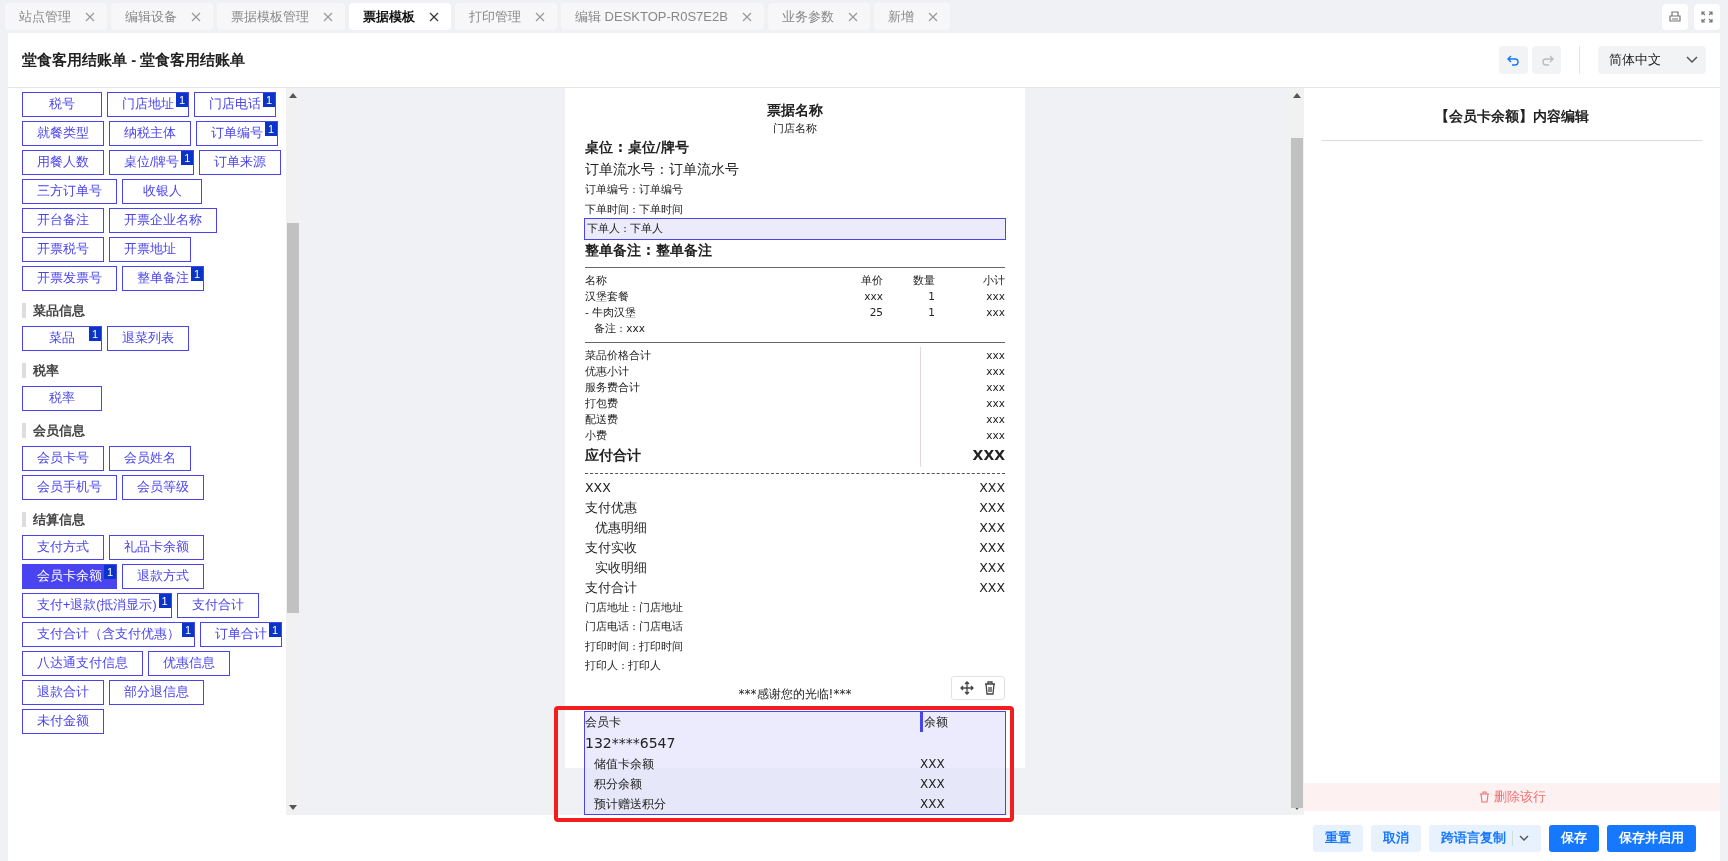 Image resolution: width=1728 pixels, height=861 pixels. Describe the element at coordinates (162, 16) in the screenshot. I see `tab: 编辑设备` at that location.